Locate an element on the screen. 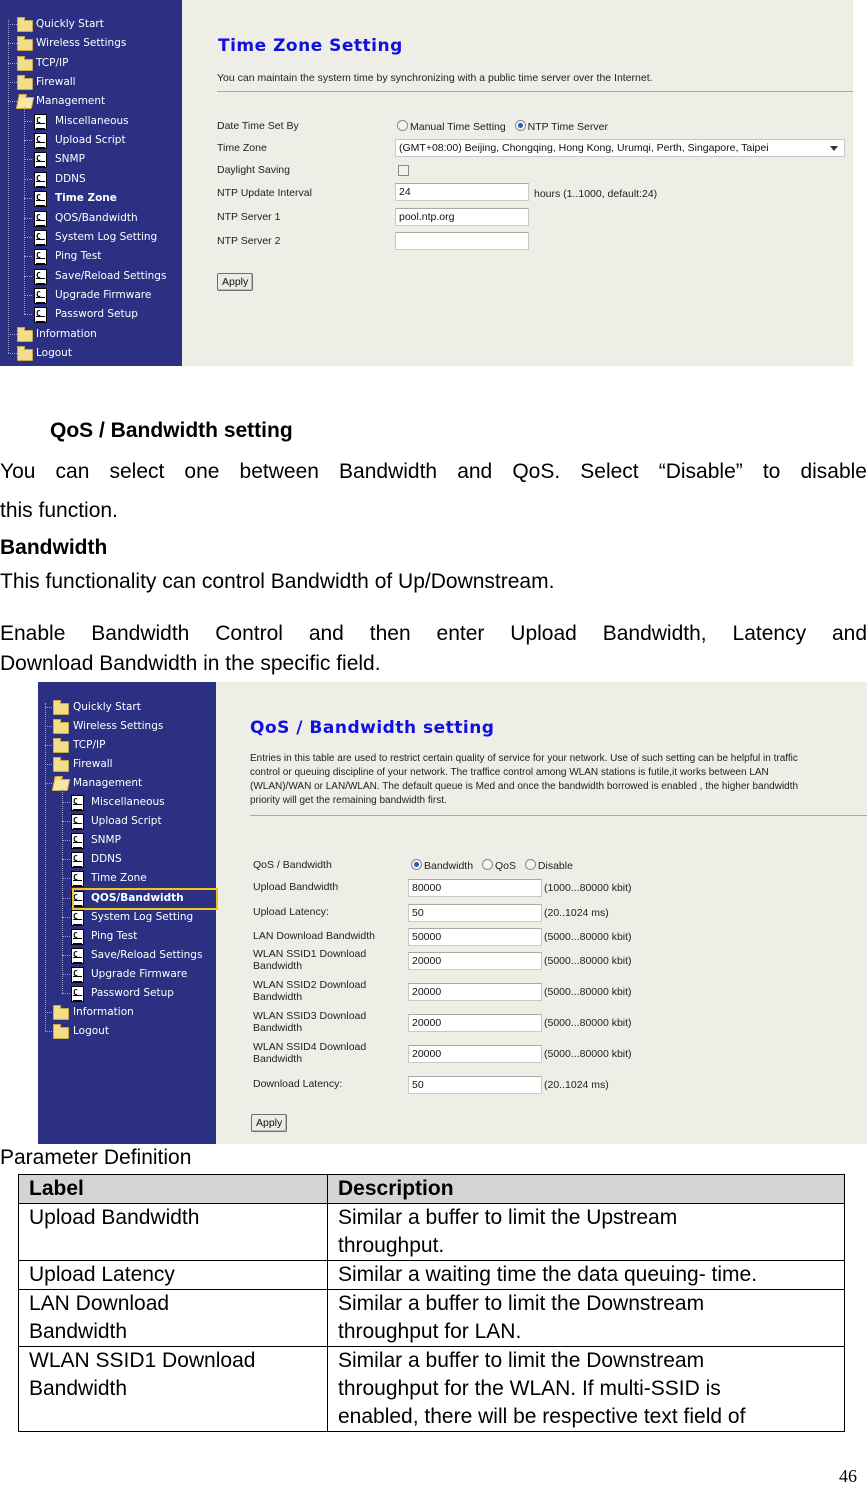  folder-open-icon is located at coordinates (25, 103).